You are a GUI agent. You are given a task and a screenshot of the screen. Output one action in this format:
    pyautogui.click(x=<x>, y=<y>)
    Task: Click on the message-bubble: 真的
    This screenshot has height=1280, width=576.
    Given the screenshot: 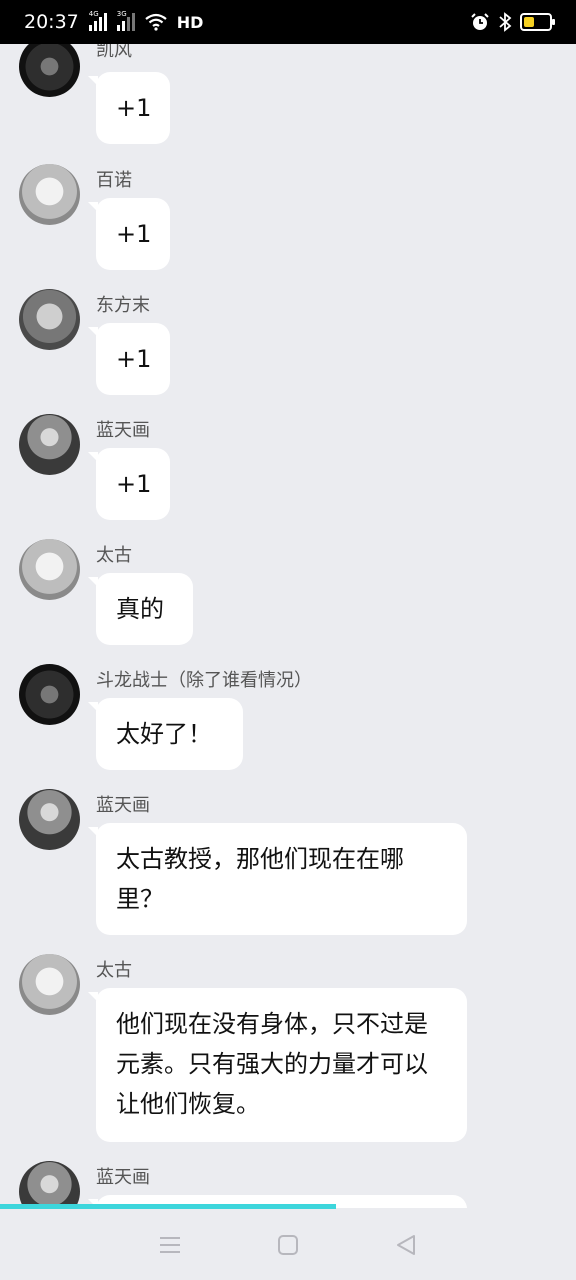 What is the action you would take?
    pyautogui.click(x=140, y=609)
    